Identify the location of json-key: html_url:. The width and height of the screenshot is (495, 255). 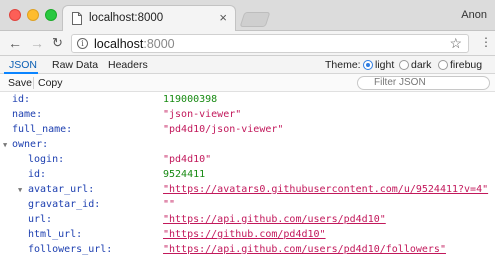
(55, 234).